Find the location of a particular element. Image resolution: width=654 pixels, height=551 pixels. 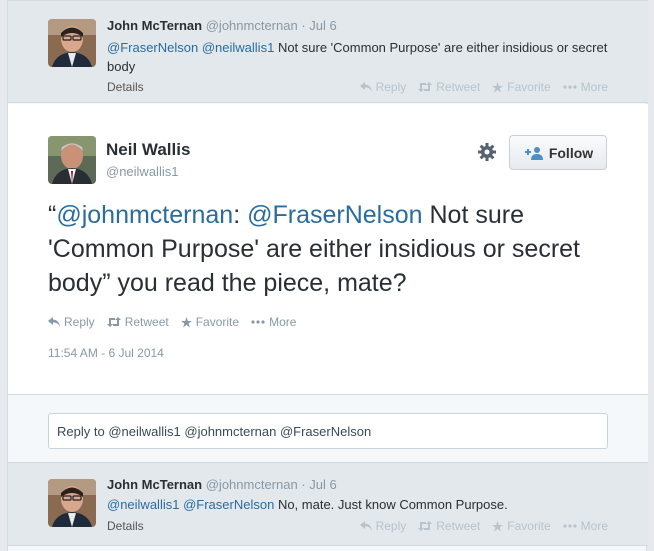

follow-button: Follow is located at coordinates (558, 152).